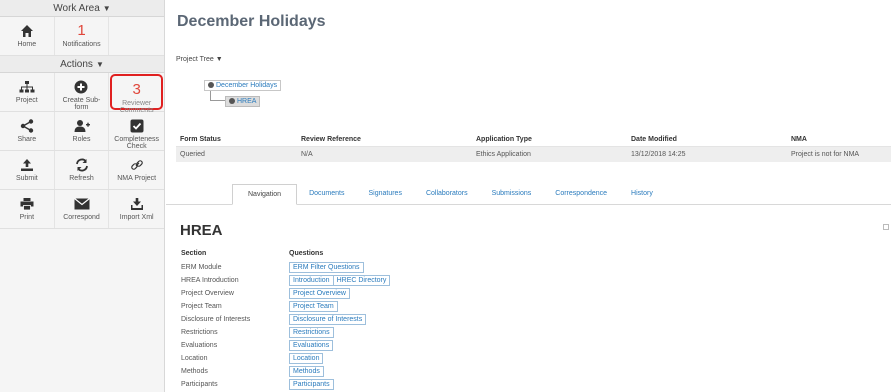 The height and width of the screenshot is (392, 891). I want to click on check-square-icon, so click(136, 126).